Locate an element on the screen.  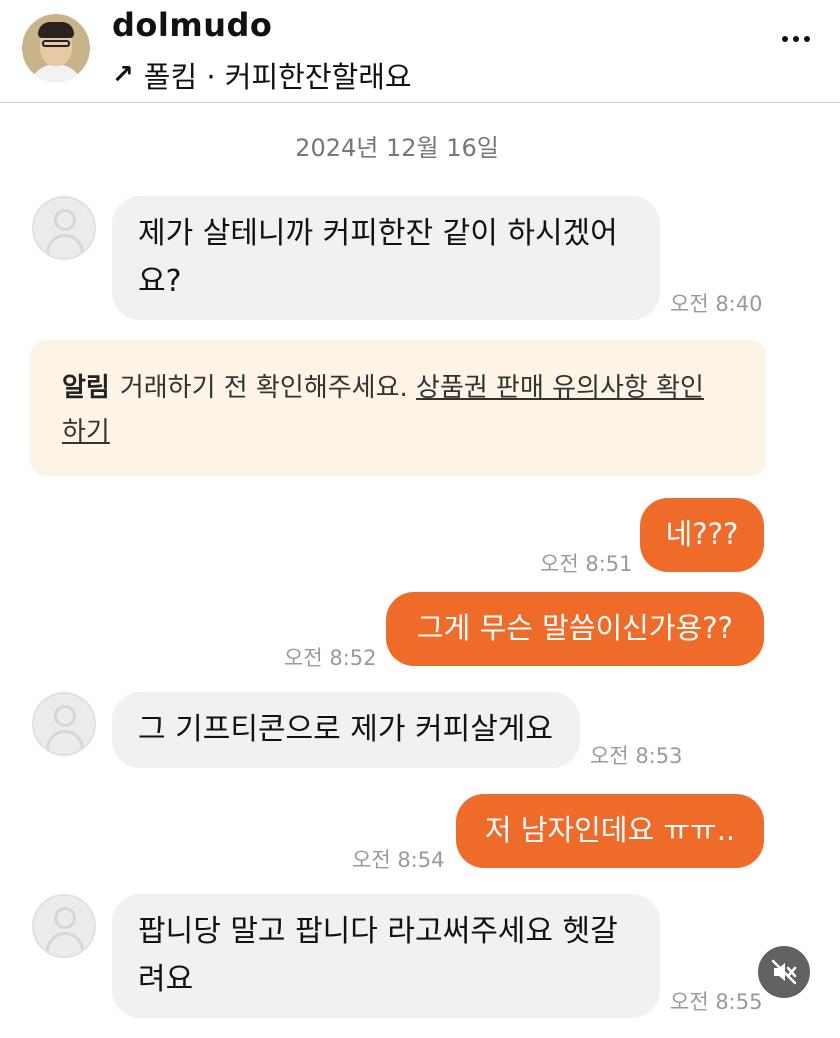
message-line: 려요 is located at coordinates (166, 979).